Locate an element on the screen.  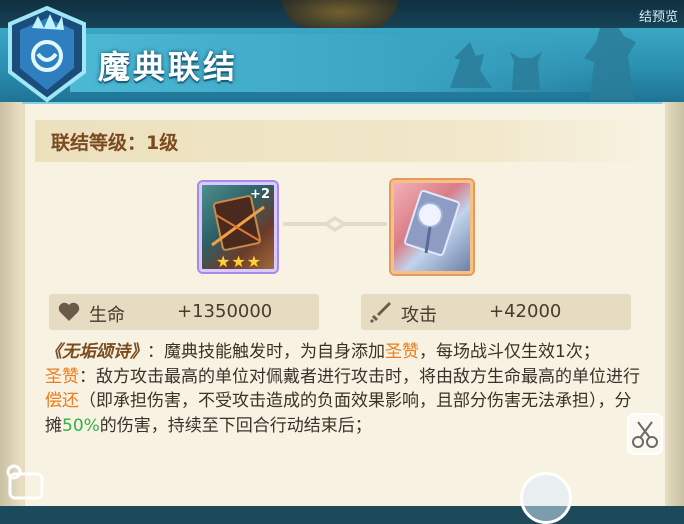
cat-silhouette-icon is located at coordinates (526, 71).